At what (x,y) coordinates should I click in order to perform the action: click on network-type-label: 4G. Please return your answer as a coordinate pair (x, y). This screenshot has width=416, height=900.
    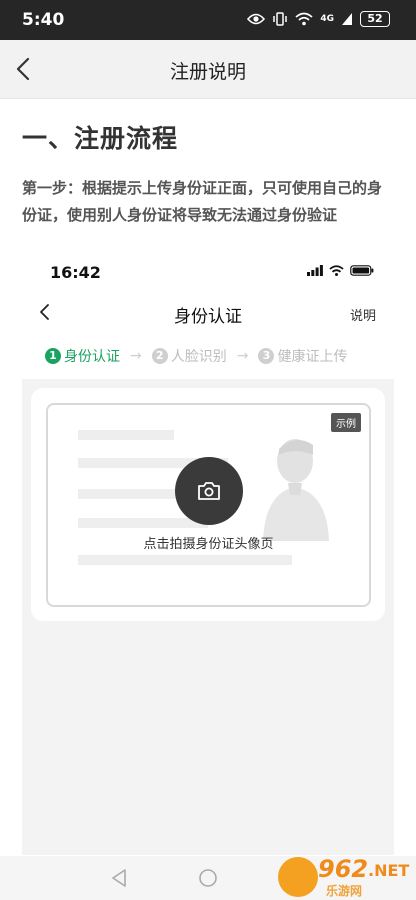
    Looking at the image, I should click on (327, 19).